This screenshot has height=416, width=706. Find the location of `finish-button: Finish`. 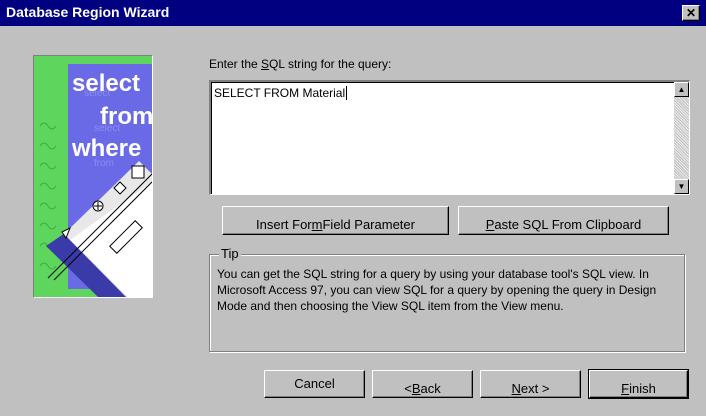

finish-button: Finish is located at coordinates (638, 384).